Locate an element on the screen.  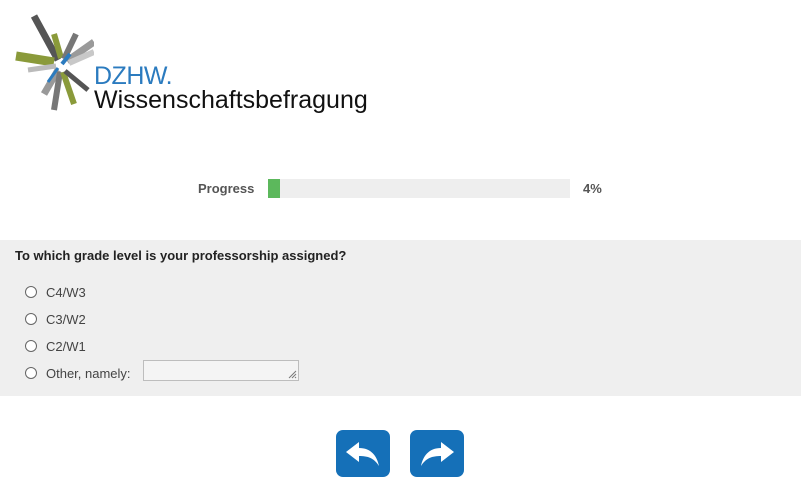
other-text-input is located at coordinates (221, 370).